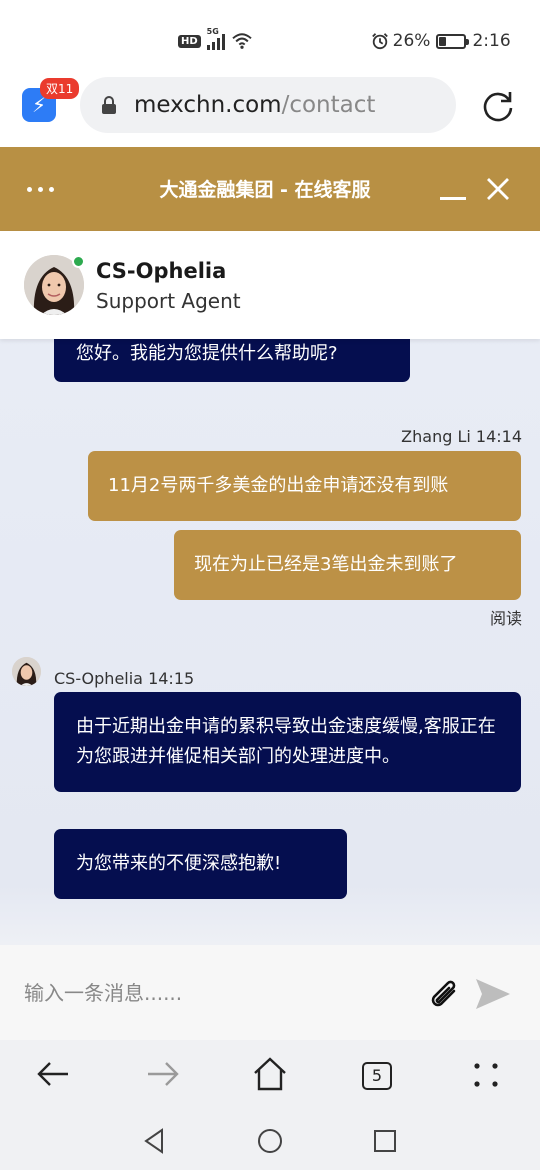 Image resolution: width=540 pixels, height=1170 pixels. Describe the element at coordinates (270, 39) in the screenshot. I see `status-bar: HD 5G 26% 2:16` at that location.